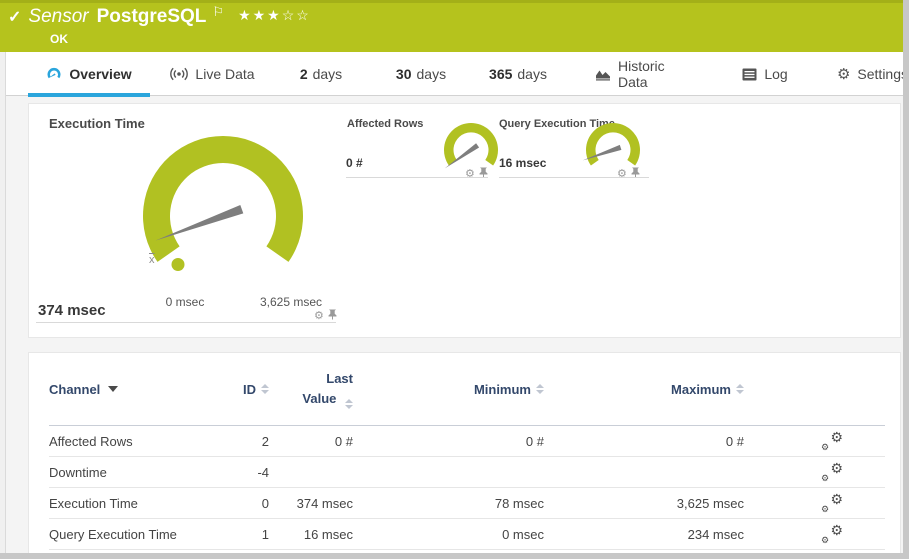  I want to click on channel-minimum: 0 #, so click(534, 441).